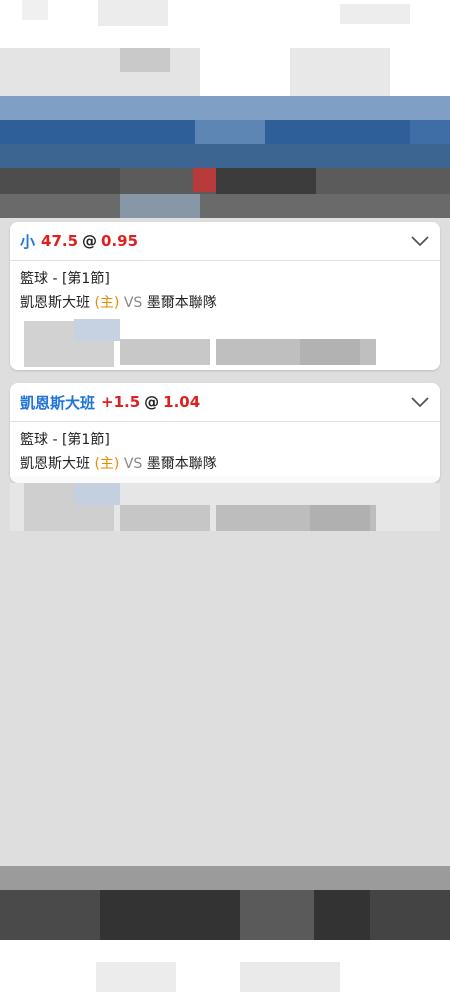 Image resolution: width=450 pixels, height=1000 pixels. What do you see at coordinates (225, 49) in the screenshot?
I see `obscured-top-area` at bounding box center [225, 49].